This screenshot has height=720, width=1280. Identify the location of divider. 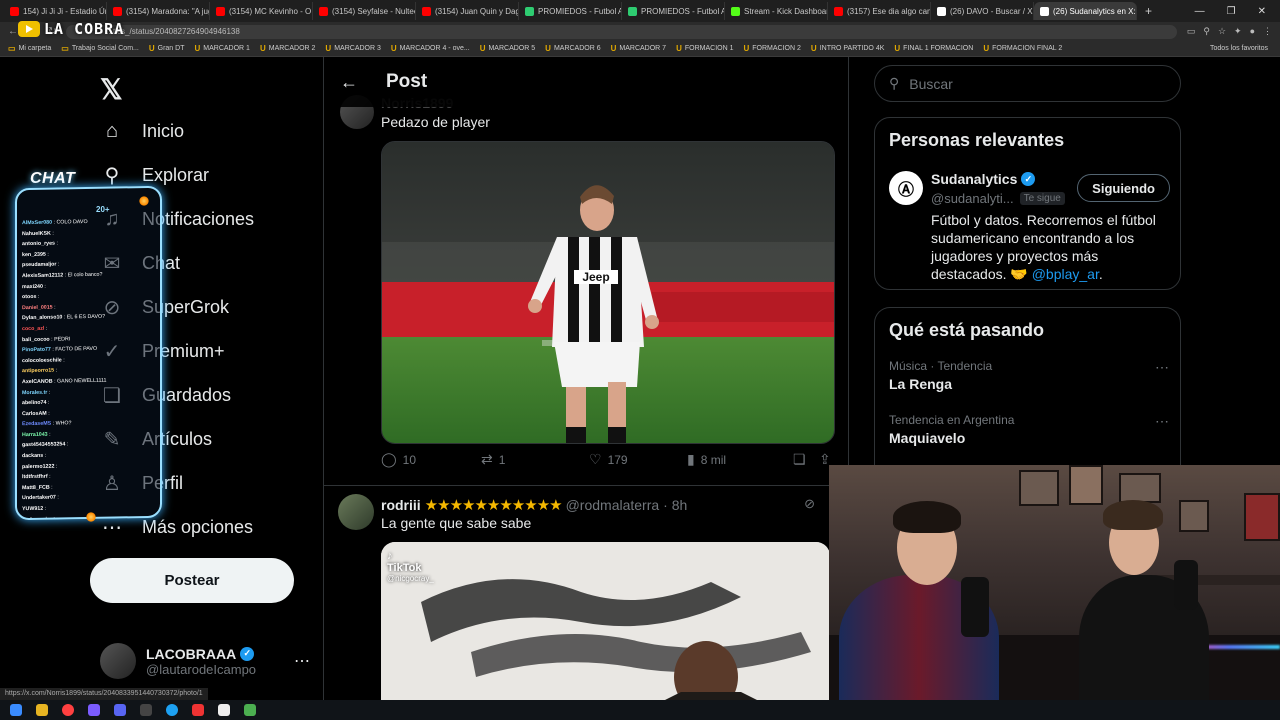
(586, 485).